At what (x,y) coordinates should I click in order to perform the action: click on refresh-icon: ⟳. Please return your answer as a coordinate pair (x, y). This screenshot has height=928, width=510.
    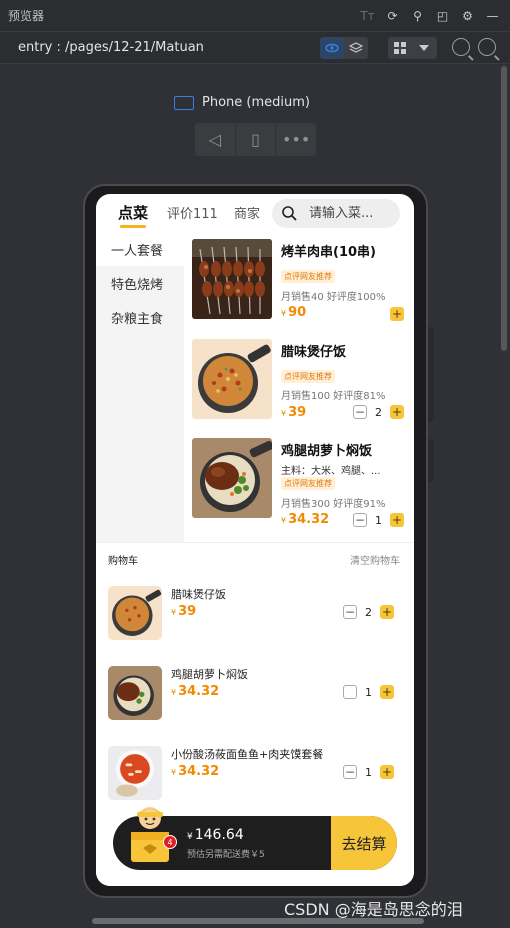
    Looking at the image, I should click on (392, 15).